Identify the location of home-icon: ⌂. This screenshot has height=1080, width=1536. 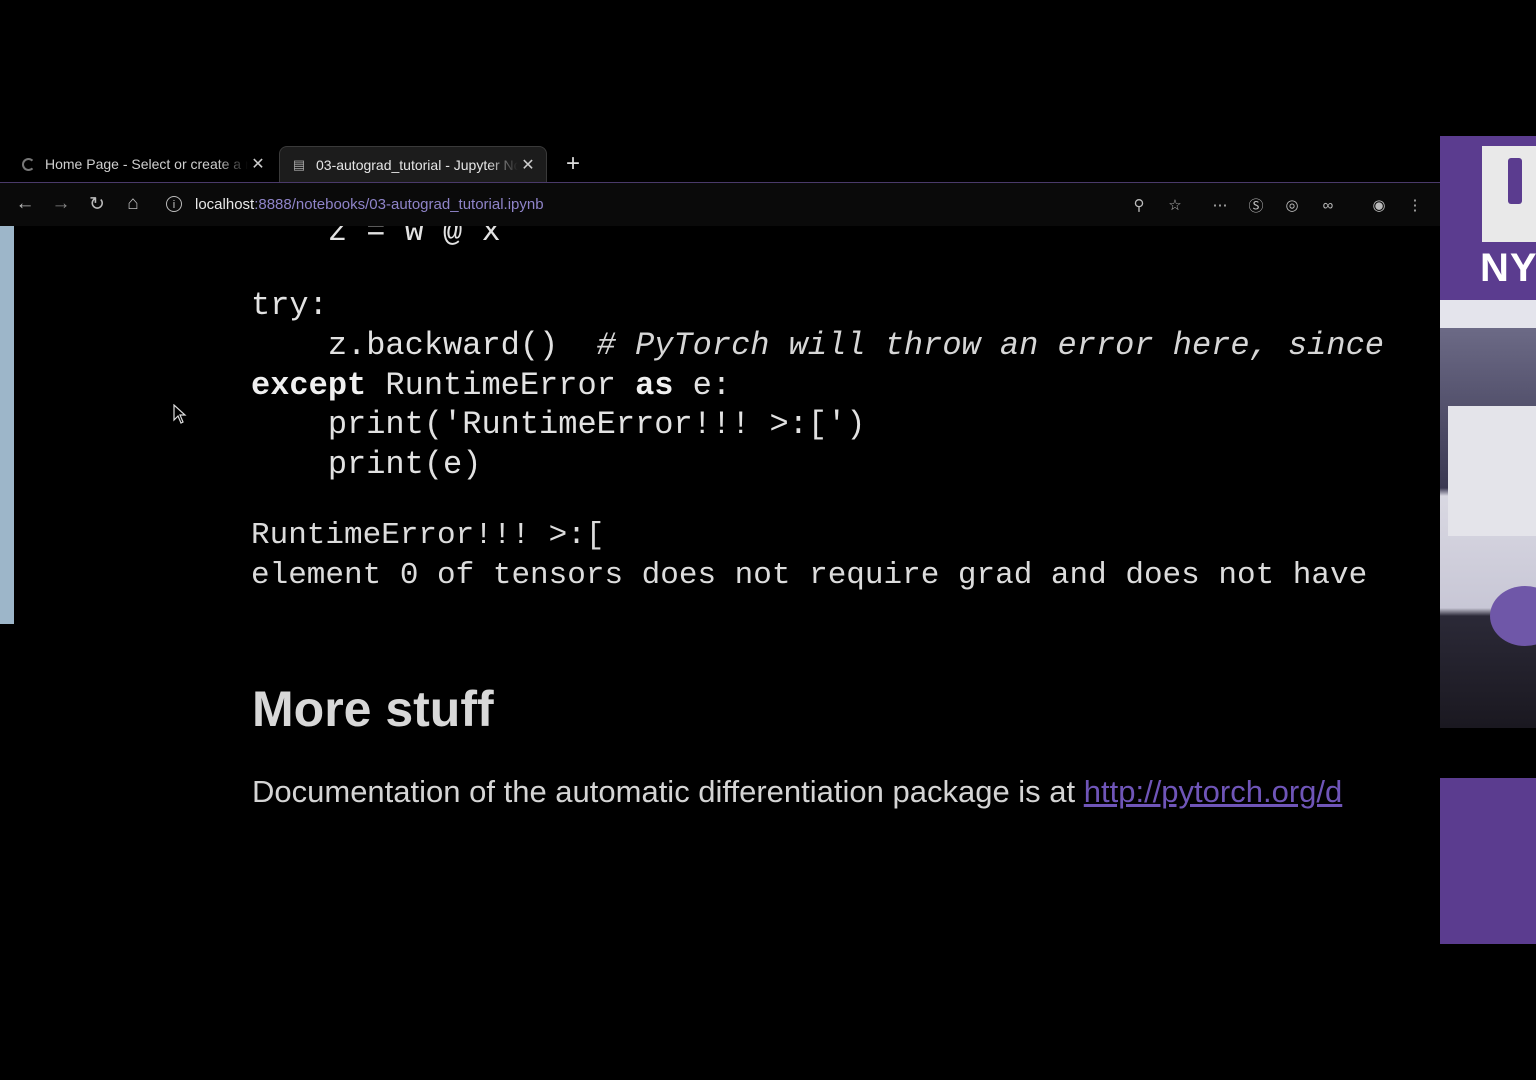
(133, 204).